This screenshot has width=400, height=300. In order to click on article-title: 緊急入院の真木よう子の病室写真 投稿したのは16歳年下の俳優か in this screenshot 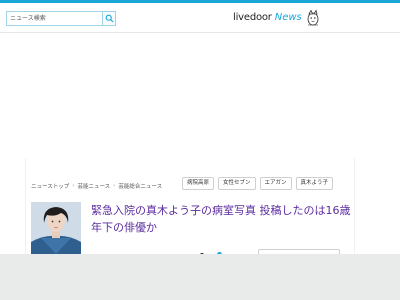, I will do `click(222, 219)`.